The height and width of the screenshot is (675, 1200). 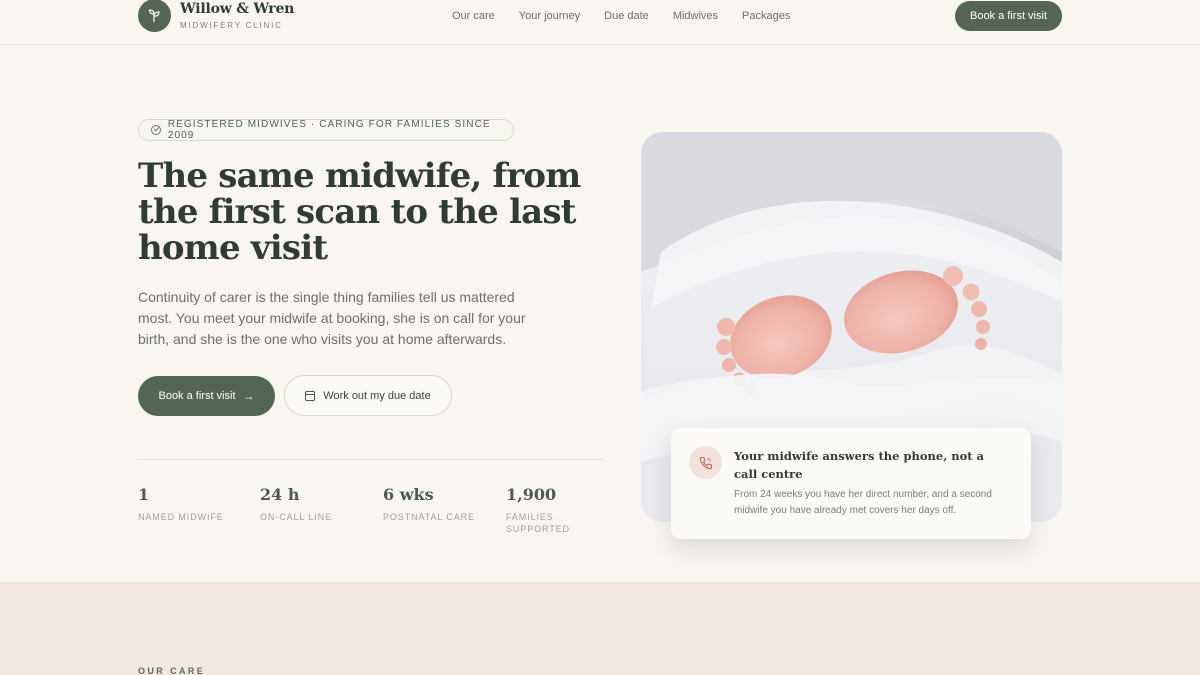 What do you see at coordinates (181, 517) in the screenshot?
I see `stat-label: NAMED MIDWIFE` at bounding box center [181, 517].